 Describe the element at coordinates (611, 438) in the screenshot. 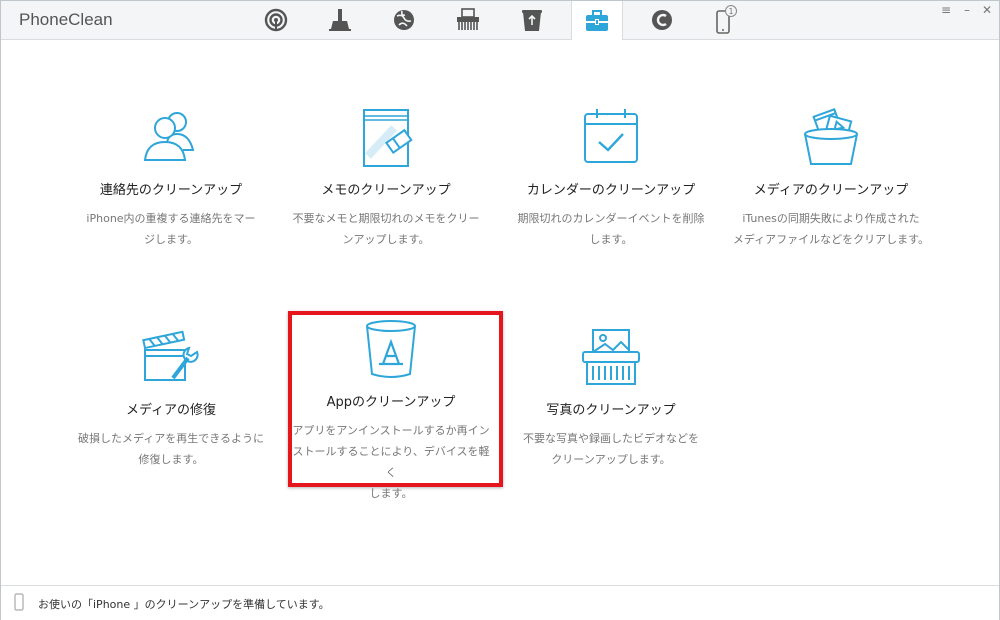

I see `desc-line: 不要な写真や録画したビデオなどを` at that location.